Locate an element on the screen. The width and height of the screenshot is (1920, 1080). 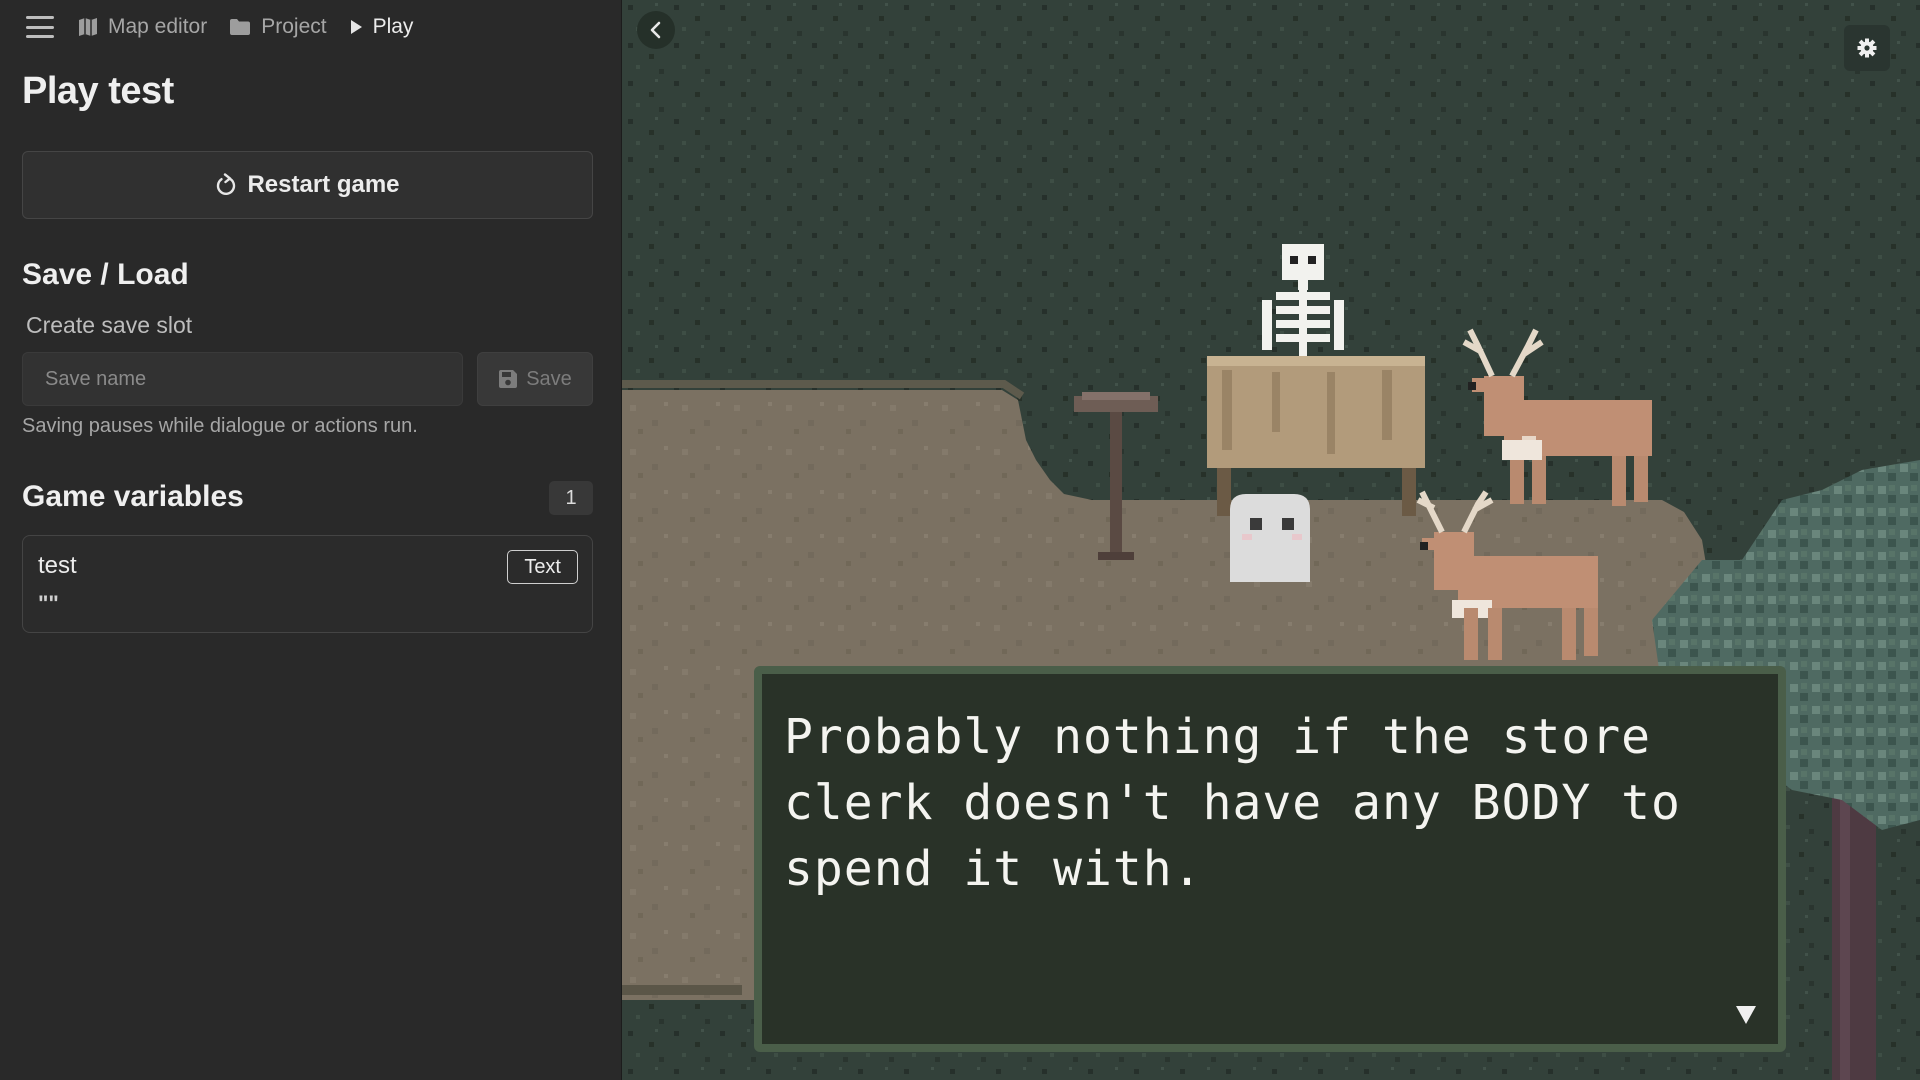
chevron-left-icon is located at coordinates (655, 30).